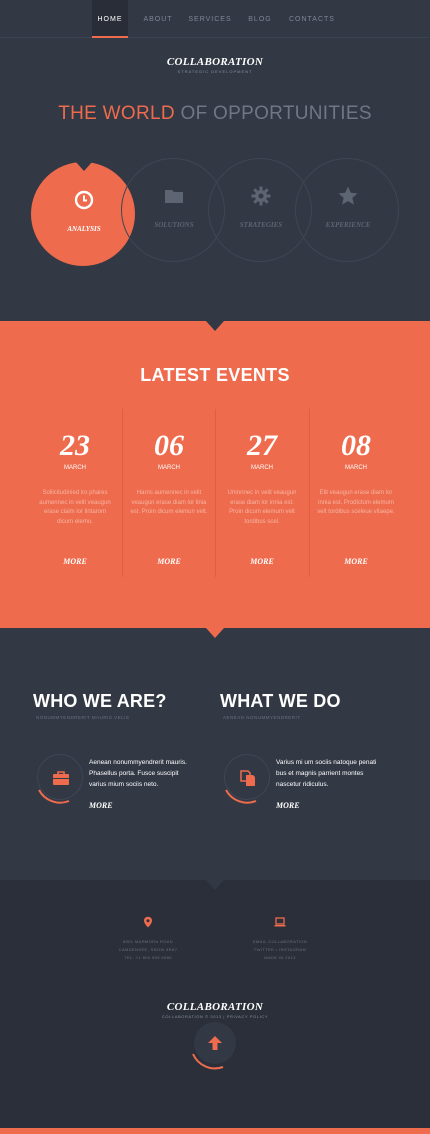 The image size is (430, 1134). I want to click on nav-about: ABOUT, so click(158, 19).